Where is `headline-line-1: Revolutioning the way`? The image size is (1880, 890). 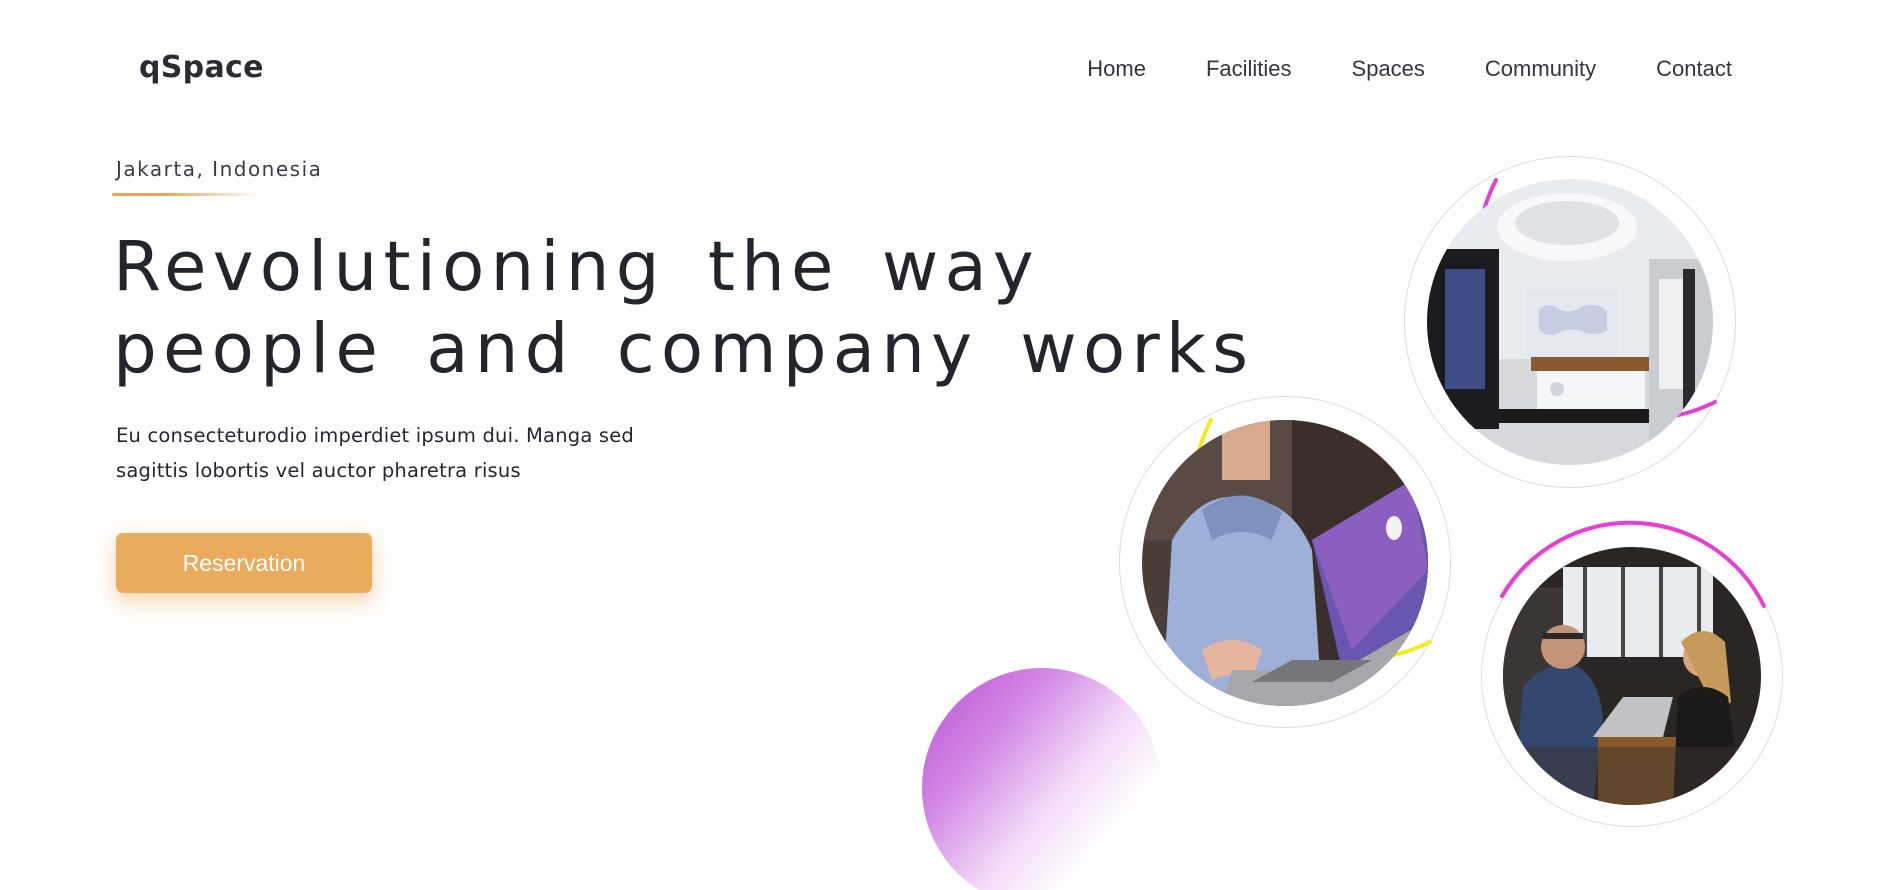 headline-line-1: Revolutioning the way is located at coordinates (576, 267).